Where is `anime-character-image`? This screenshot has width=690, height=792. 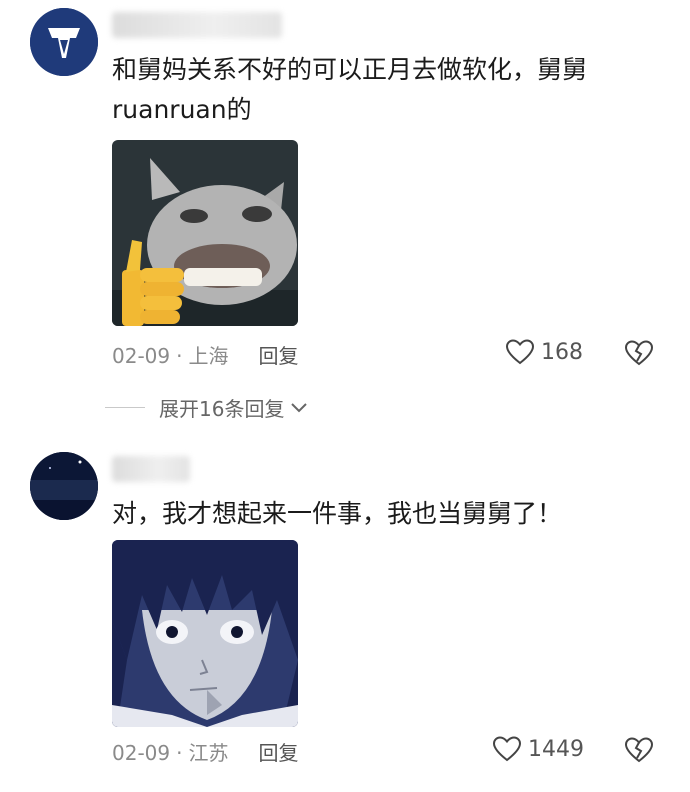
anime-character-image is located at coordinates (205, 633).